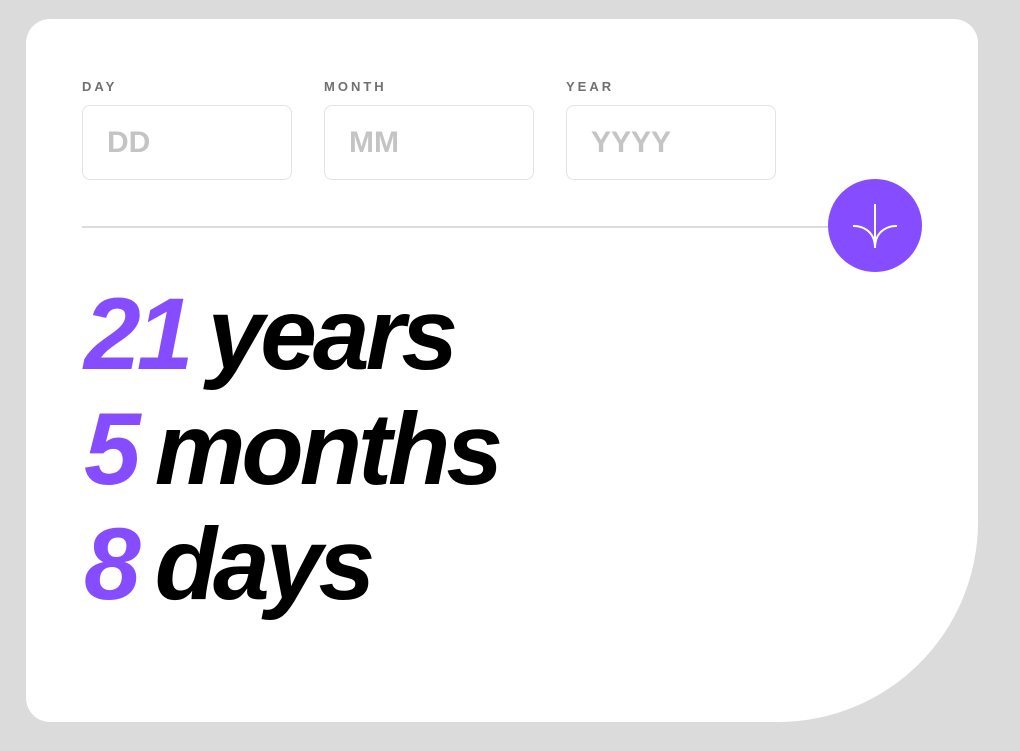 The image size is (1020, 751). Describe the element at coordinates (355, 86) in the screenshot. I see `month-label: MONTH` at that location.